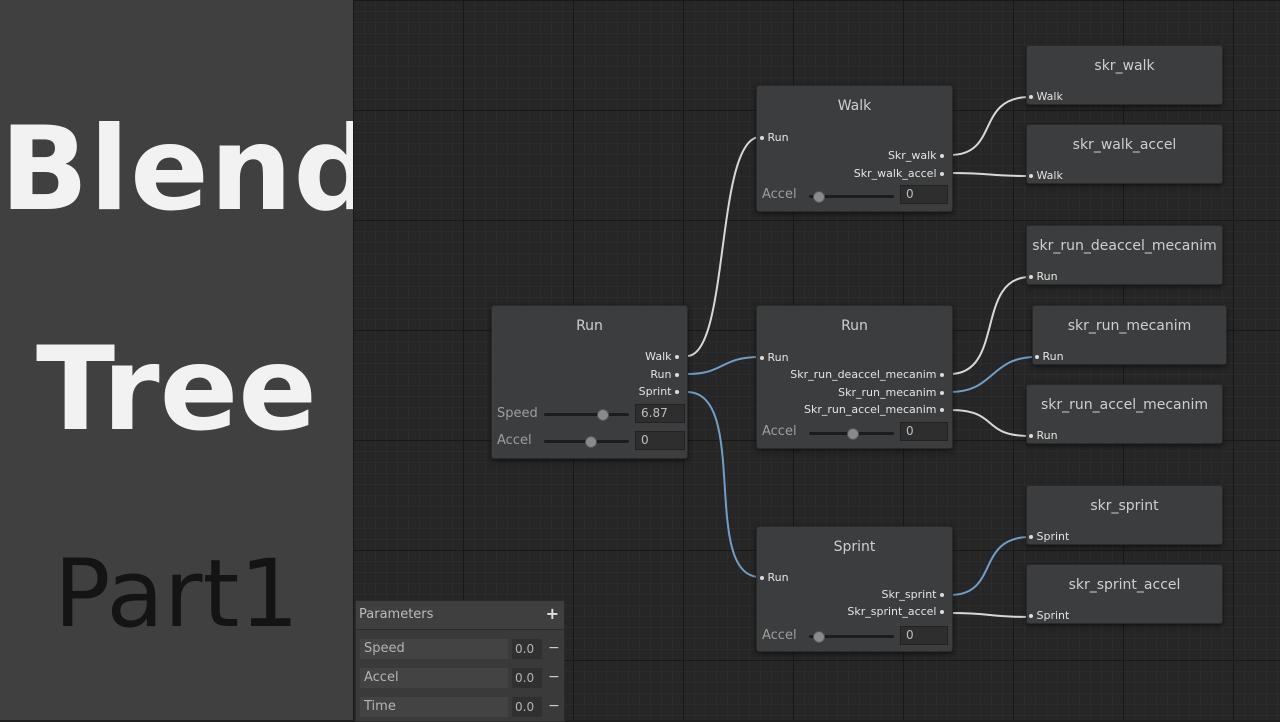  I want to click on parameters-header: Parameters +, so click(460, 615).